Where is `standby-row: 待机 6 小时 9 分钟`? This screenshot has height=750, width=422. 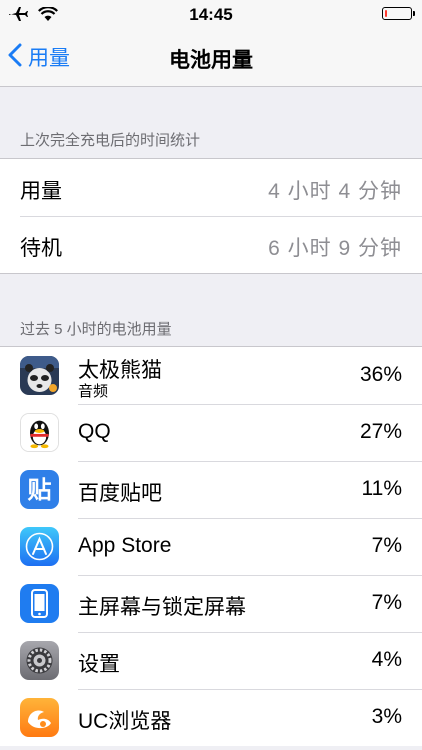
standby-row: 待机 6 小时 9 分钟 is located at coordinates (211, 244).